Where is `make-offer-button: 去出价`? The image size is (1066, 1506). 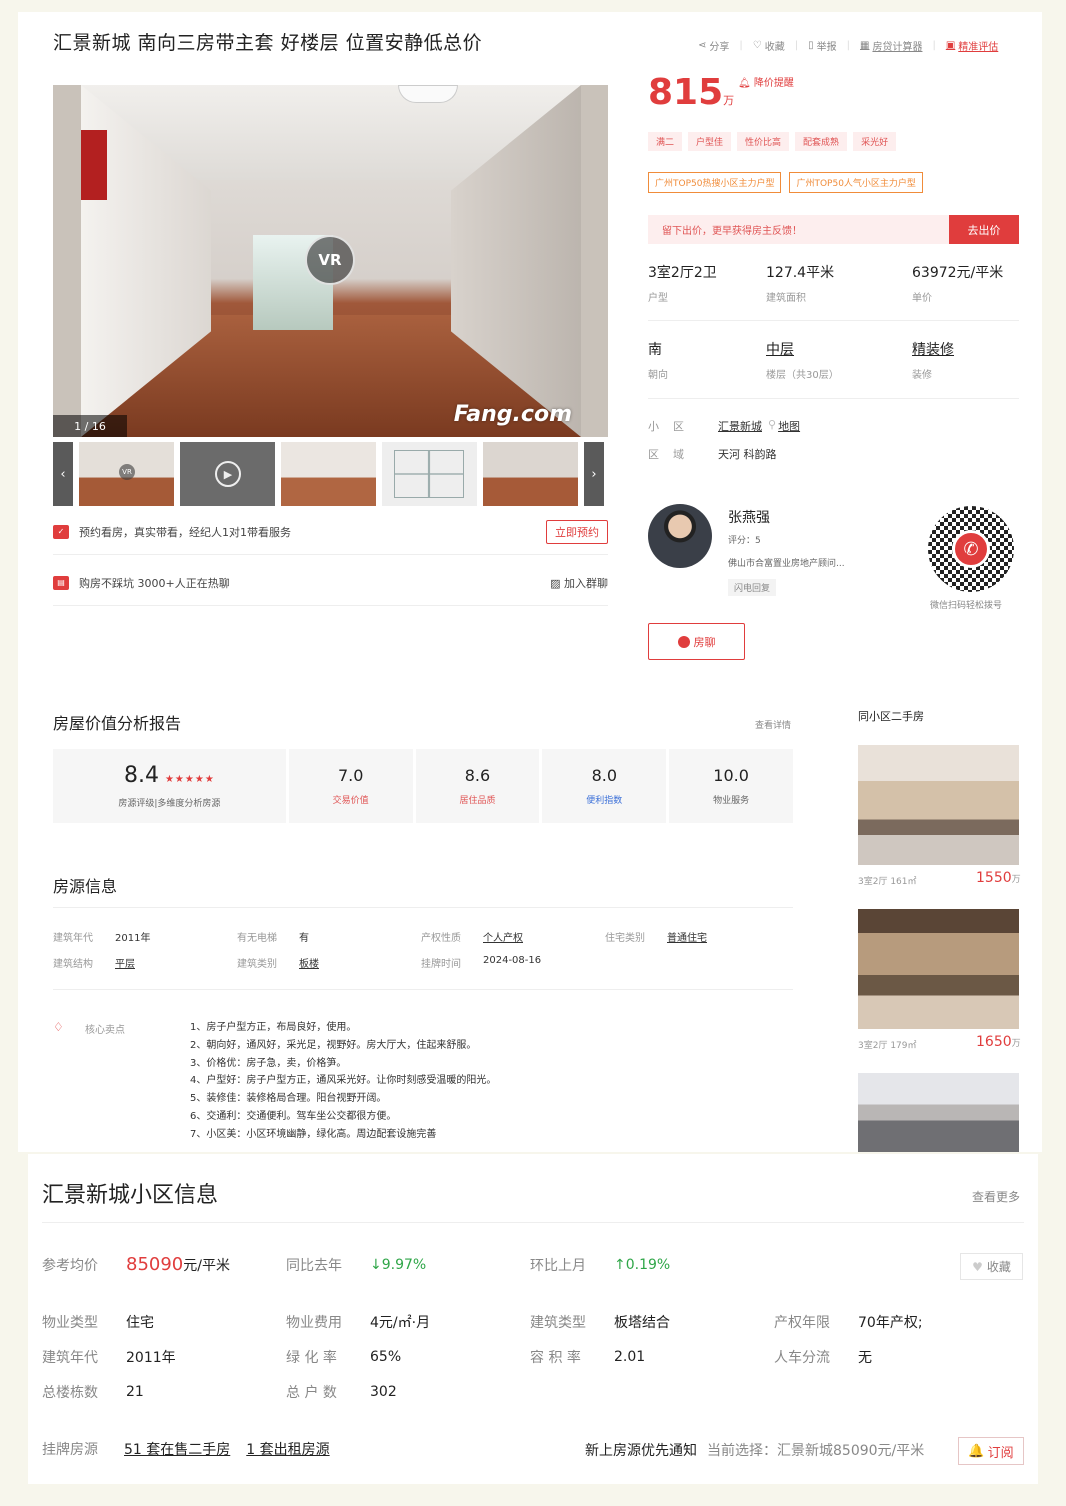 make-offer-button: 去出价 is located at coordinates (984, 229).